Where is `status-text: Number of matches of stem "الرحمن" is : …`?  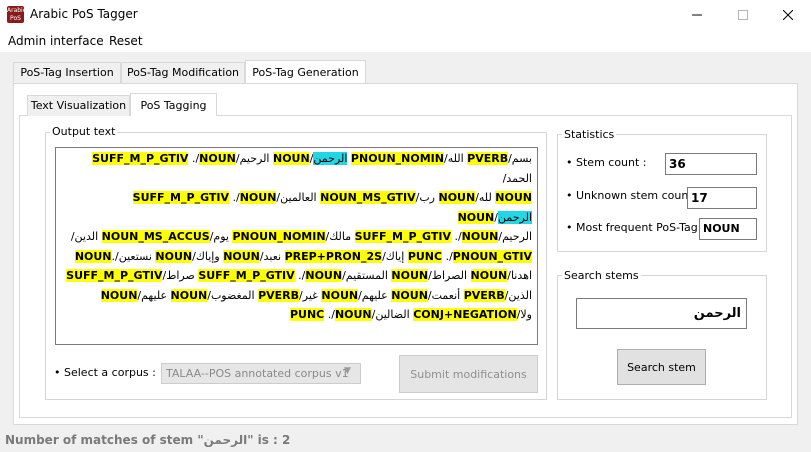 status-text: Number of matches of stem "الرحمن" is : … is located at coordinates (148, 440).